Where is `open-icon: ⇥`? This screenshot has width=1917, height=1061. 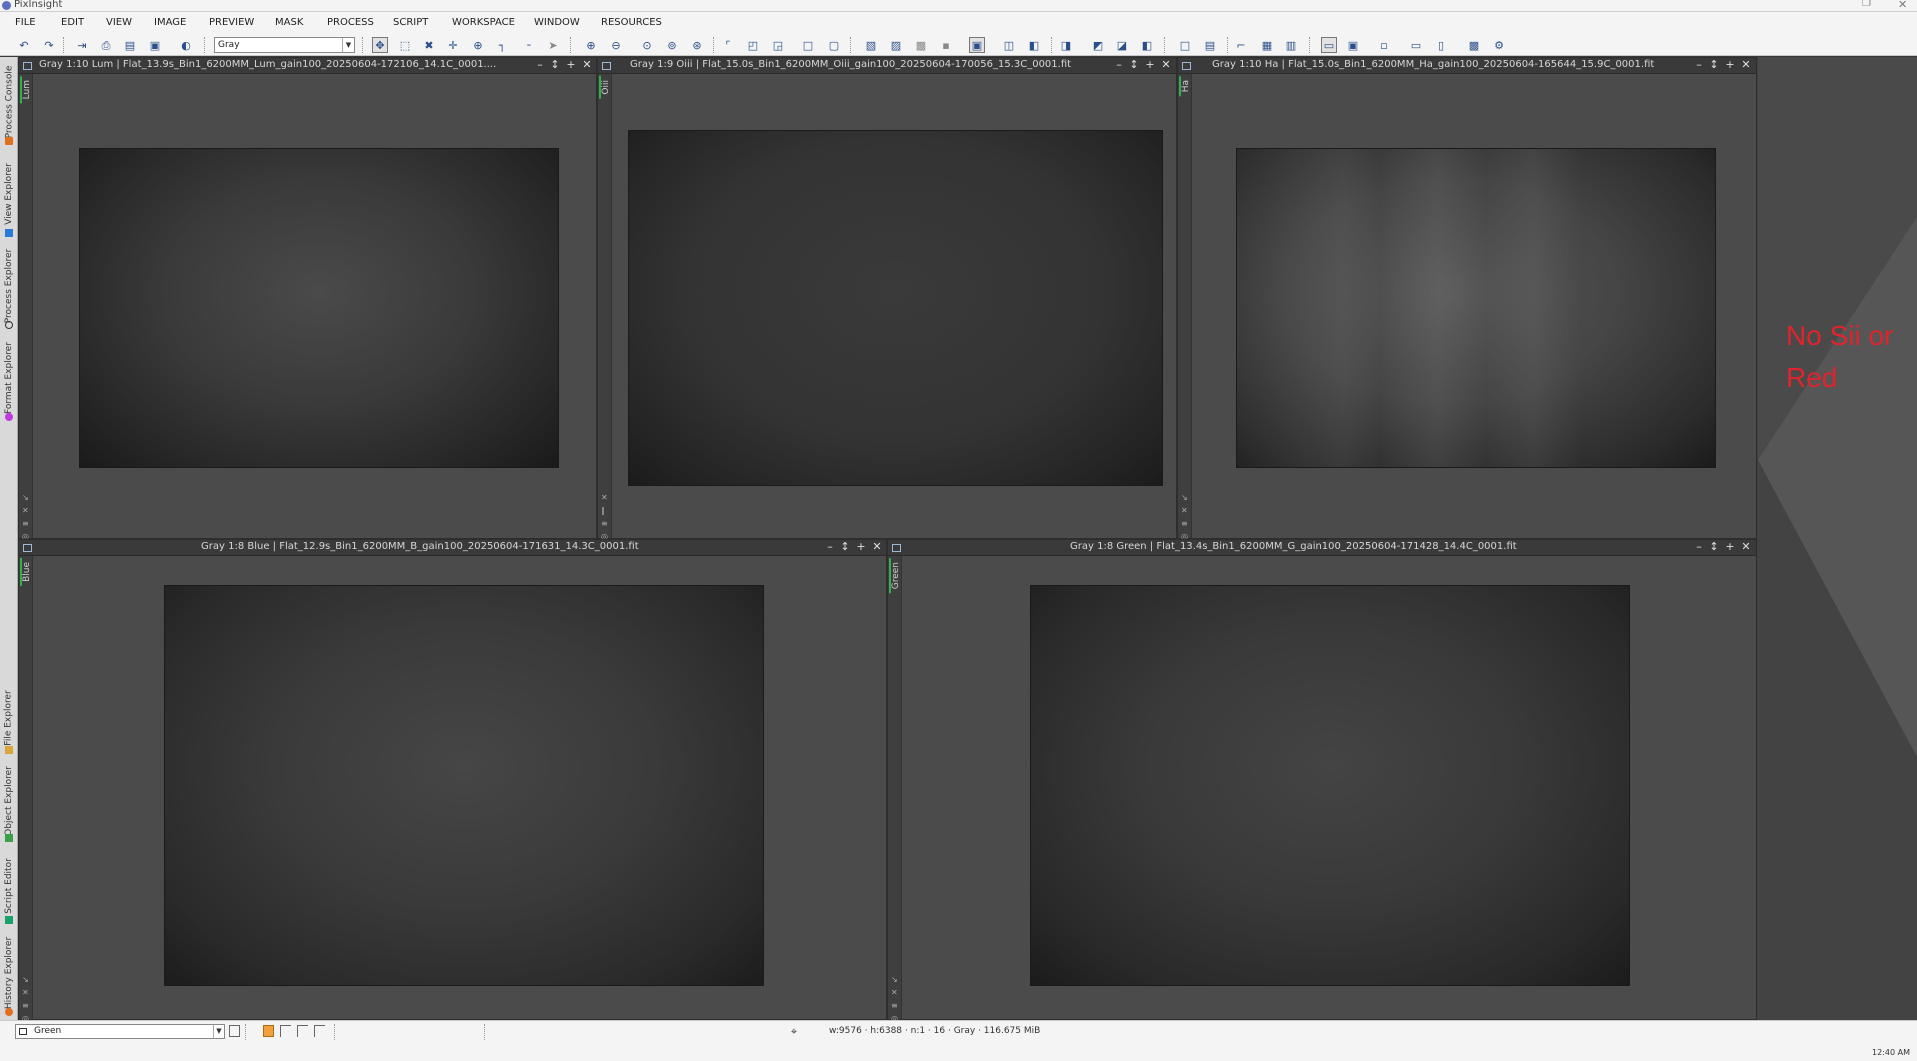 open-icon: ⇥ is located at coordinates (82, 45).